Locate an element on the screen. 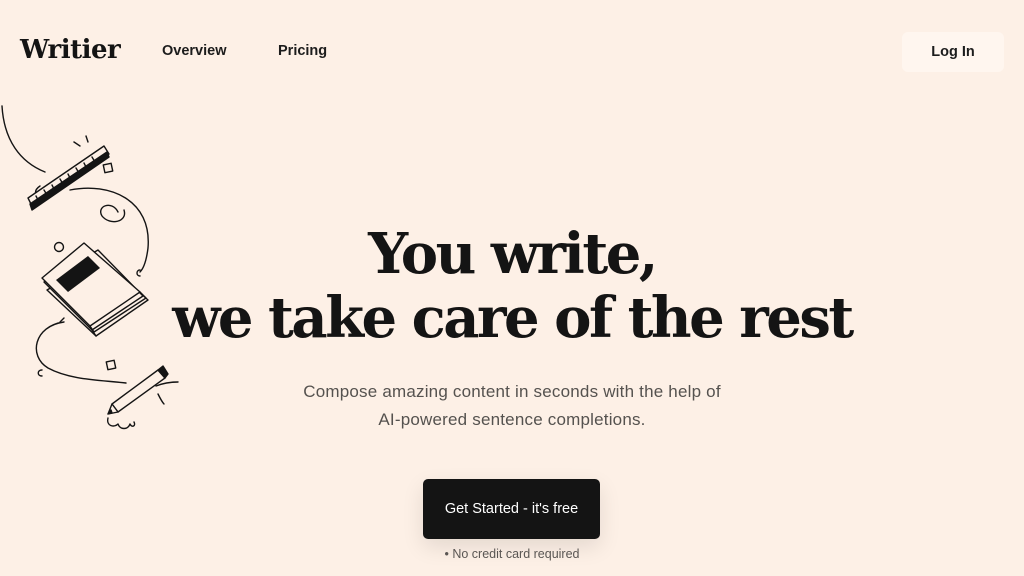 This screenshot has height=576, width=1024. hero-title-line2: we take care of the rest is located at coordinates (513, 318).